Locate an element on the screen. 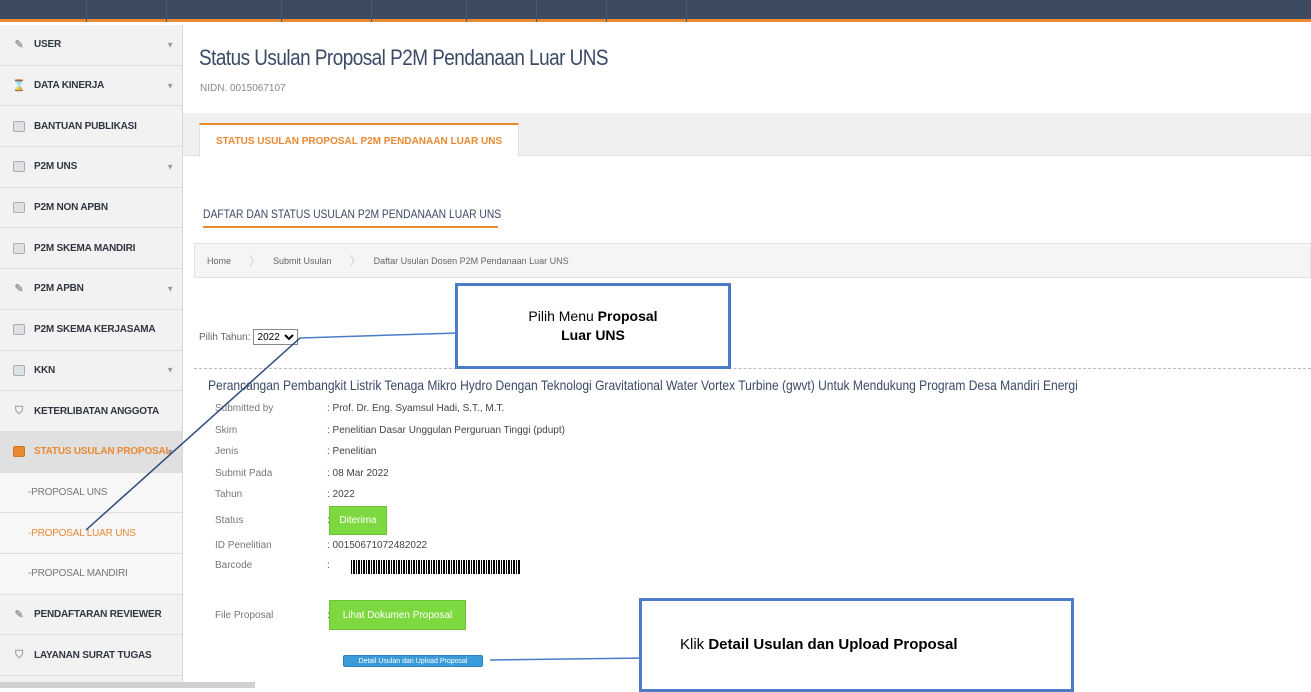 The height and width of the screenshot is (692, 1311). sidebar-item-kkn: KKN ▼ is located at coordinates (91, 371).